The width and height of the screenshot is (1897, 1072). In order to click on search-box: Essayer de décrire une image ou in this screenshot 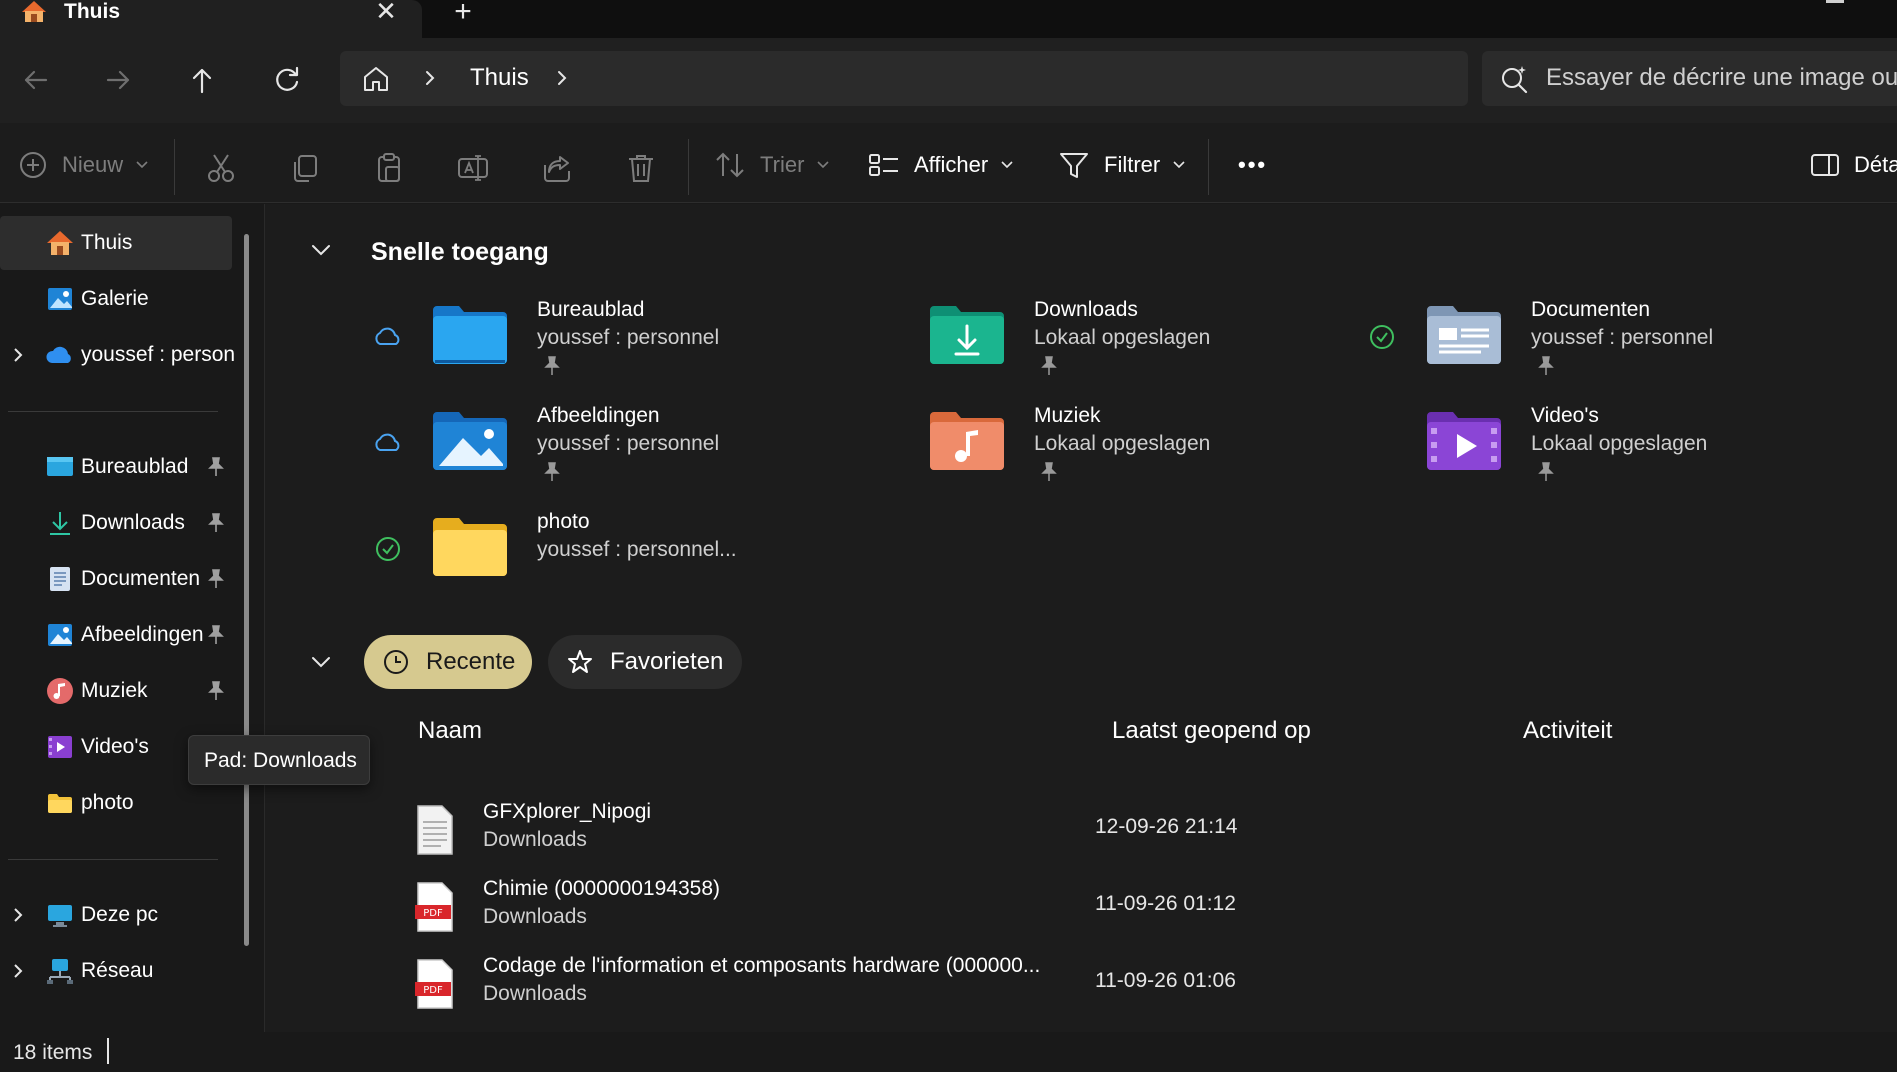, I will do `click(1689, 78)`.